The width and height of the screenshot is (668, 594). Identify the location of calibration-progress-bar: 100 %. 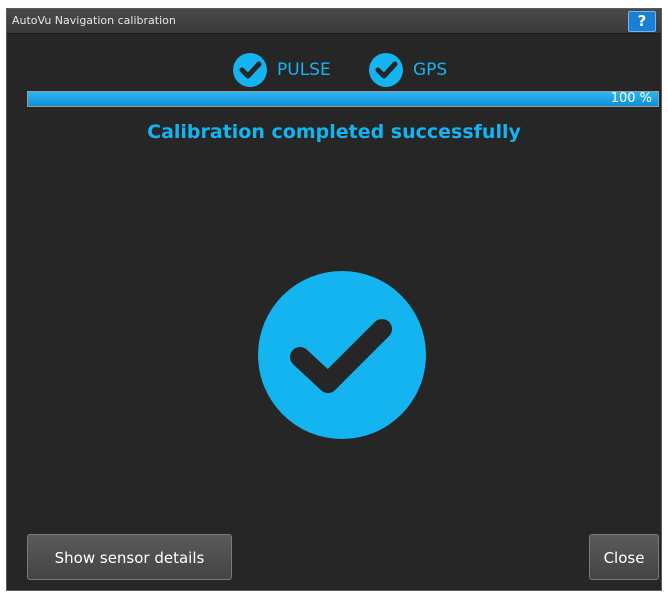
(343, 99).